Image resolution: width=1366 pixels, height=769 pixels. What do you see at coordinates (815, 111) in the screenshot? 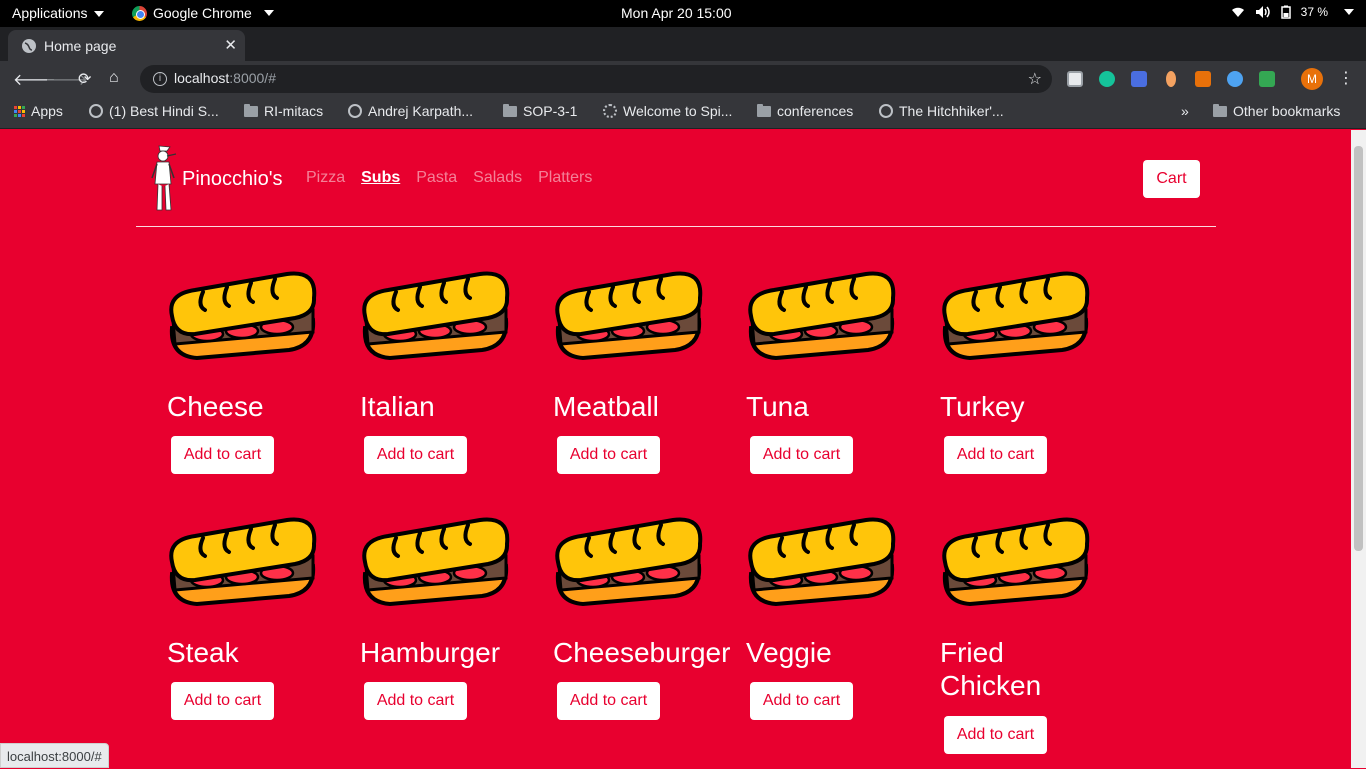
I see `bookmark-label: conferences` at bounding box center [815, 111].